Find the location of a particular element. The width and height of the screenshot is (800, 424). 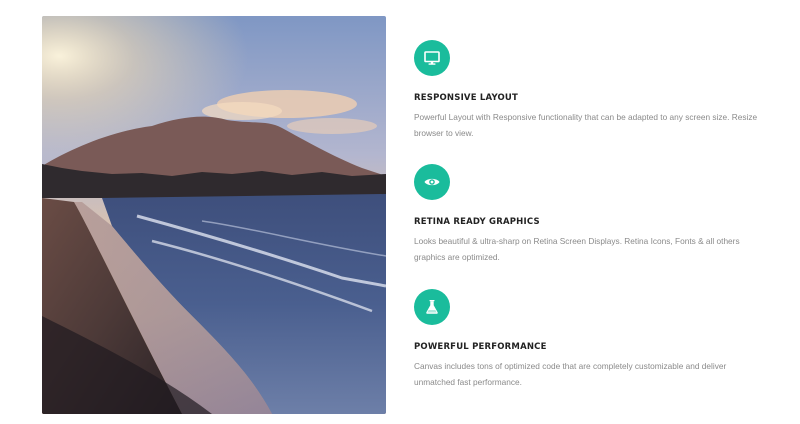

flask-icon is located at coordinates (432, 307).